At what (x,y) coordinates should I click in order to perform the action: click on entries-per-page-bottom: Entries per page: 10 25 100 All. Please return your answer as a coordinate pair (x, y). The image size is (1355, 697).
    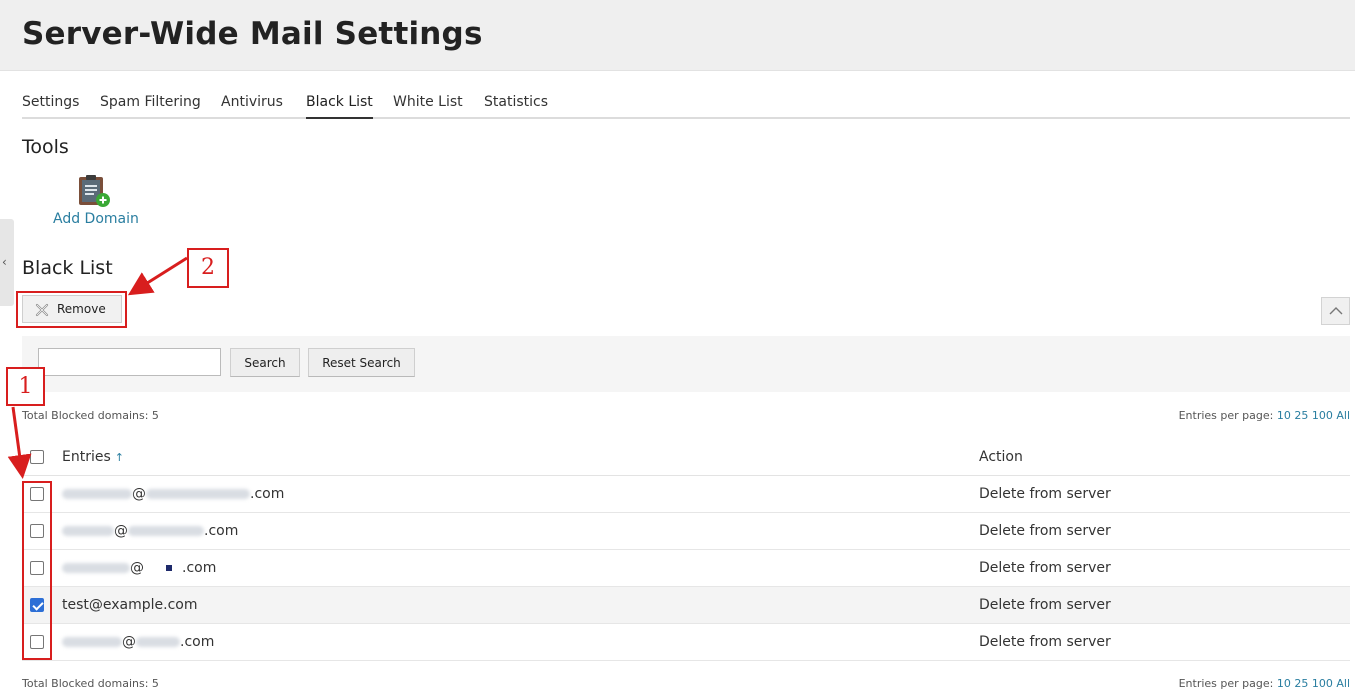
    Looking at the image, I should click on (1264, 683).